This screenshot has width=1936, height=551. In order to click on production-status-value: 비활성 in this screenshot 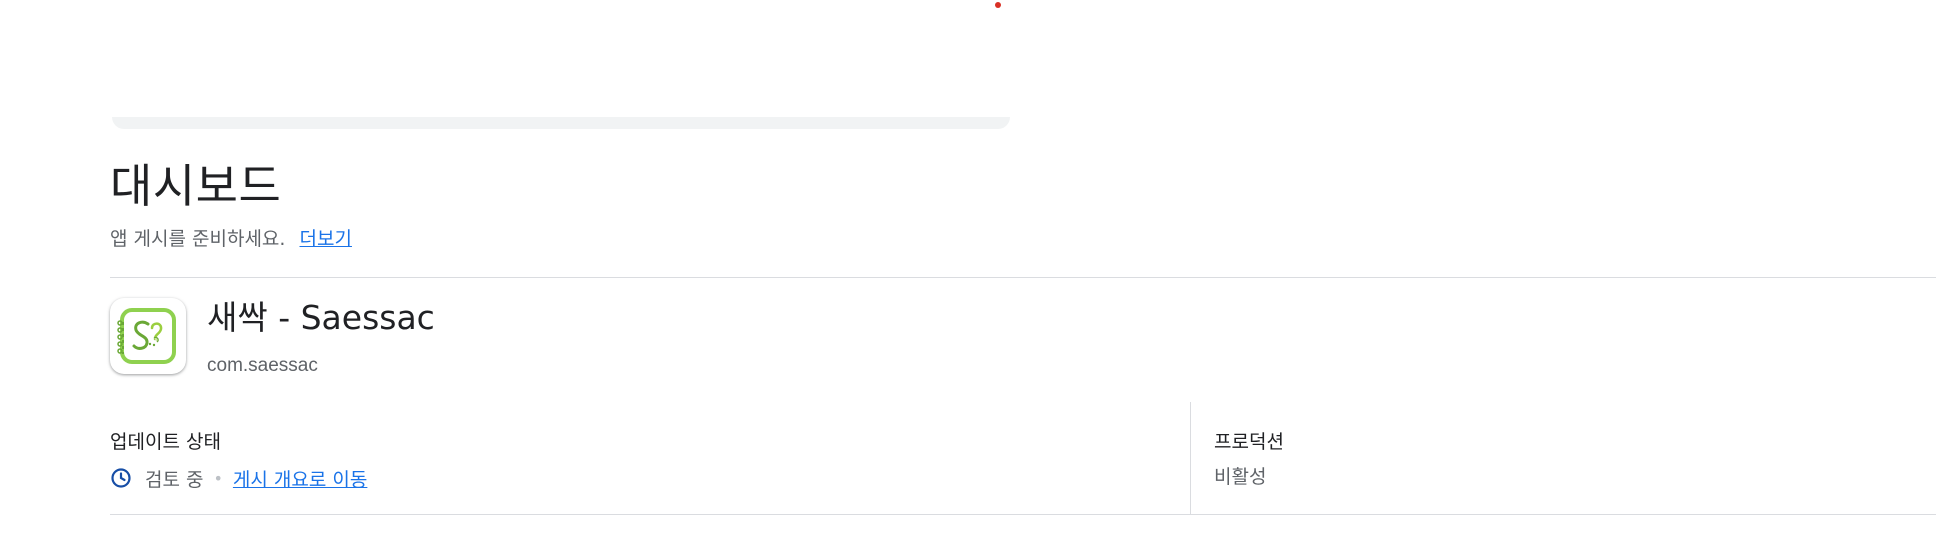, I will do `click(1240, 477)`.